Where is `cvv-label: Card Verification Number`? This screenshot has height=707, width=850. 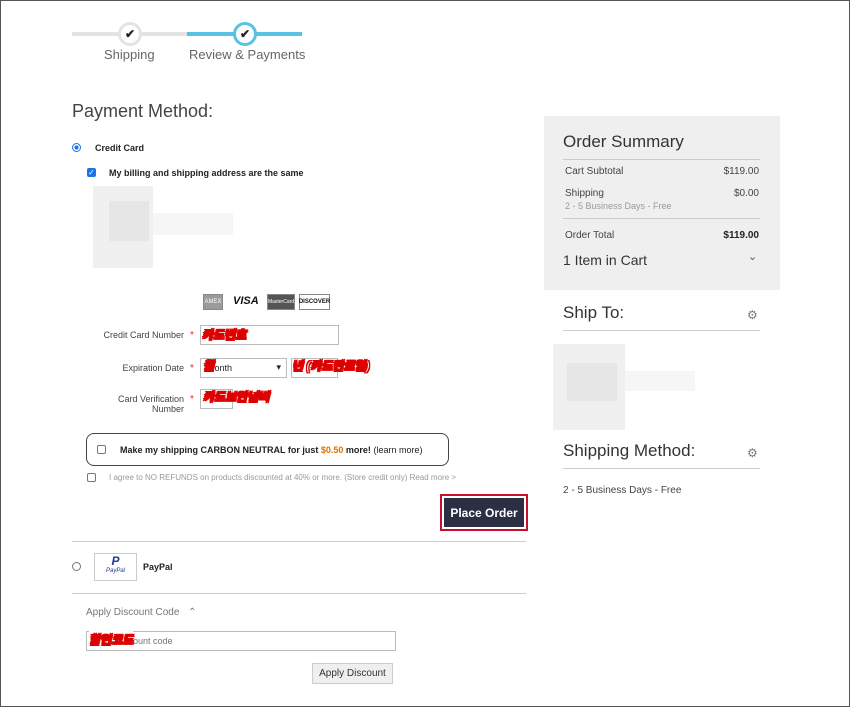 cvv-label: Card Verification Number is located at coordinates (150, 404).